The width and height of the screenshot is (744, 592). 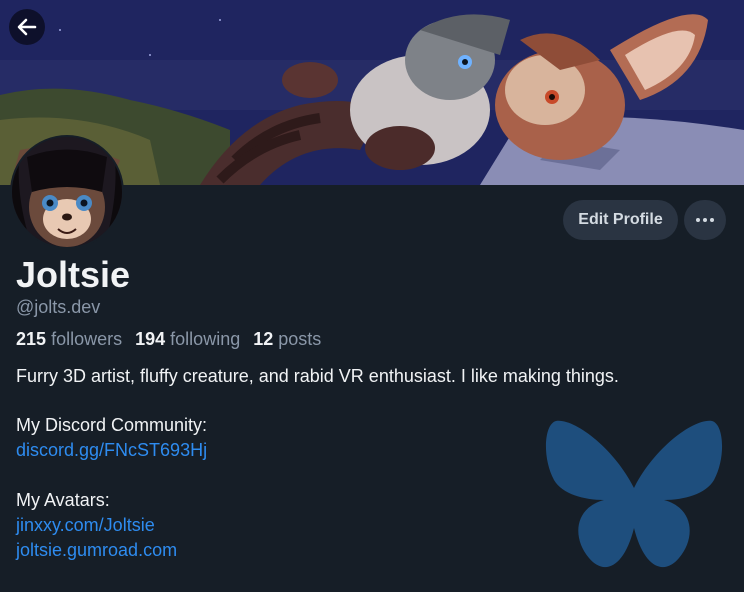 I want to click on following-label: following, so click(x=205, y=339).